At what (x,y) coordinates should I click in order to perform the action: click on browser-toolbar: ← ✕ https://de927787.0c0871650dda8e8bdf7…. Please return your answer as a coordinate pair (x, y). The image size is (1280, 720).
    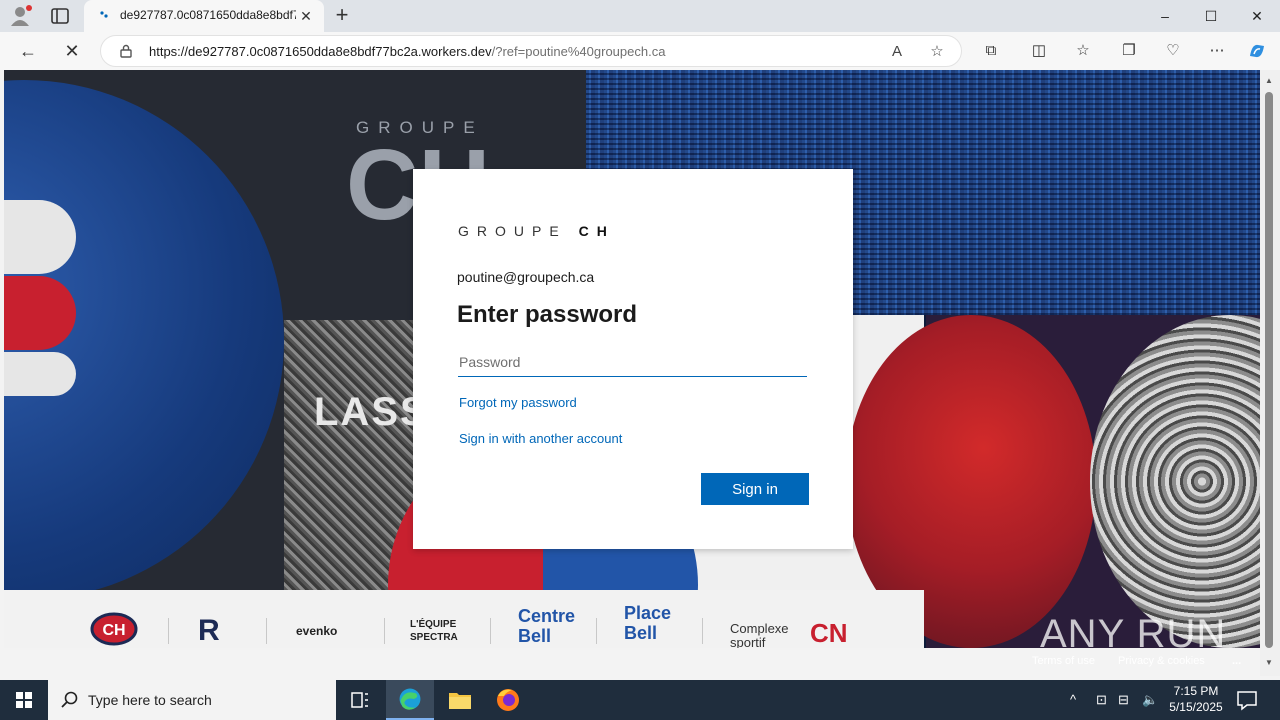
    Looking at the image, I should click on (640, 51).